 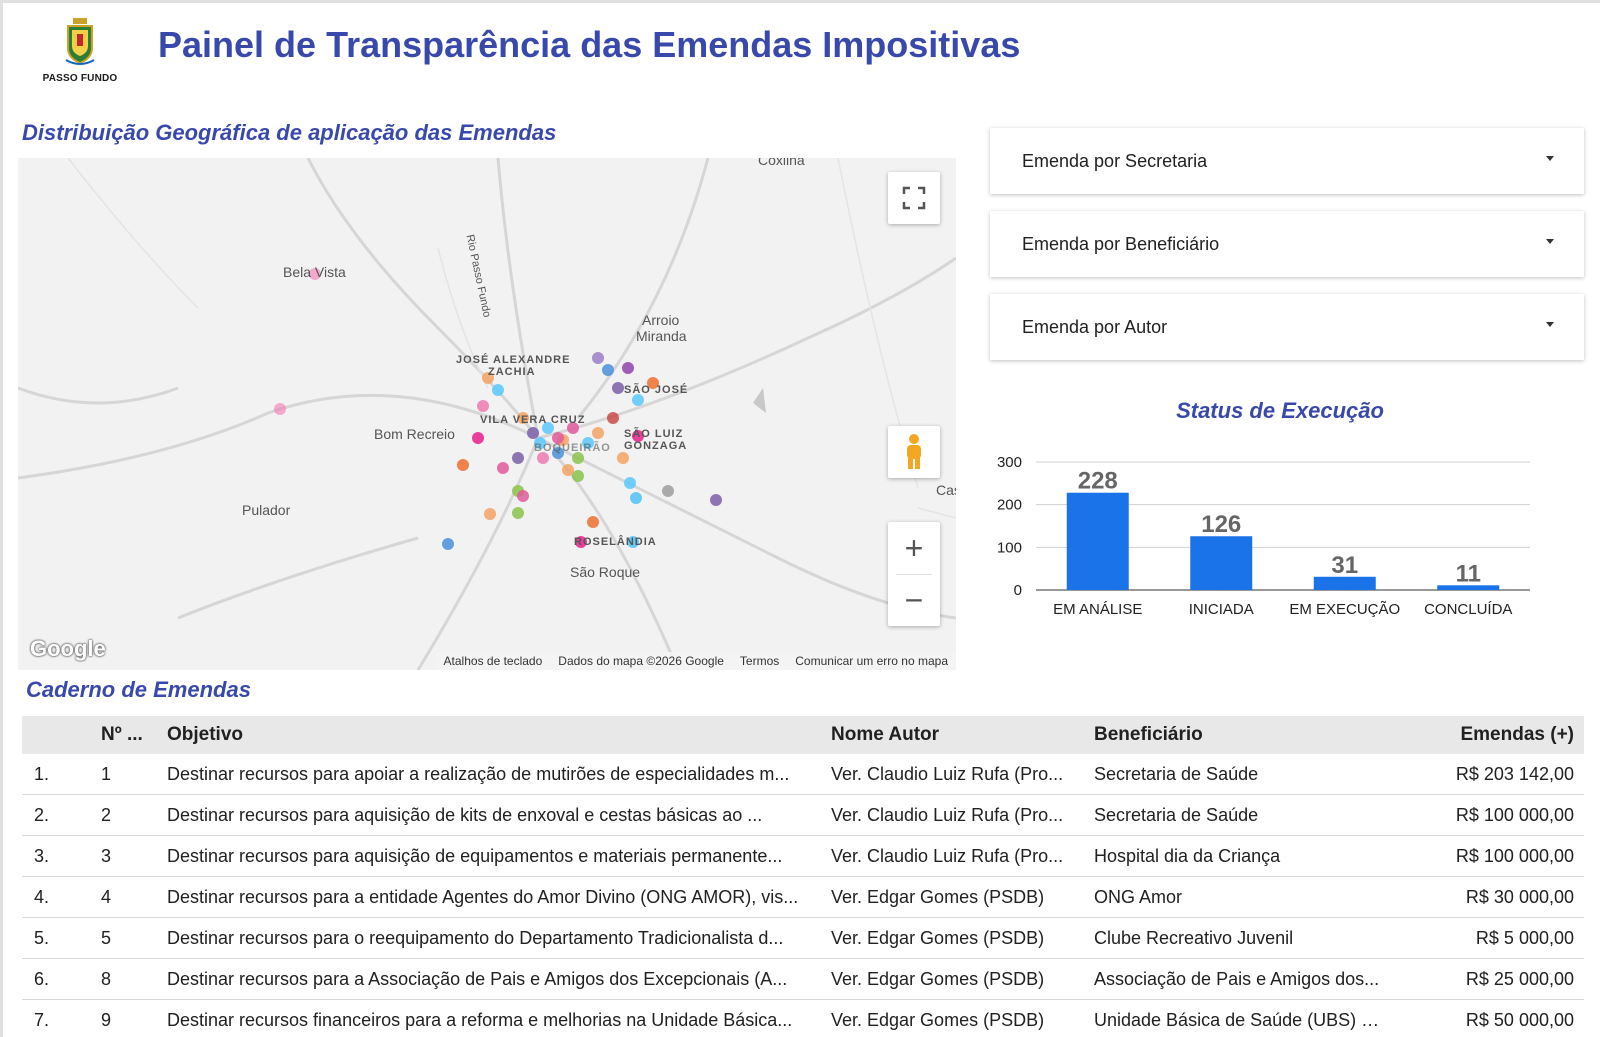 I want to click on map-label-arroio: Arroio, so click(x=661, y=320).